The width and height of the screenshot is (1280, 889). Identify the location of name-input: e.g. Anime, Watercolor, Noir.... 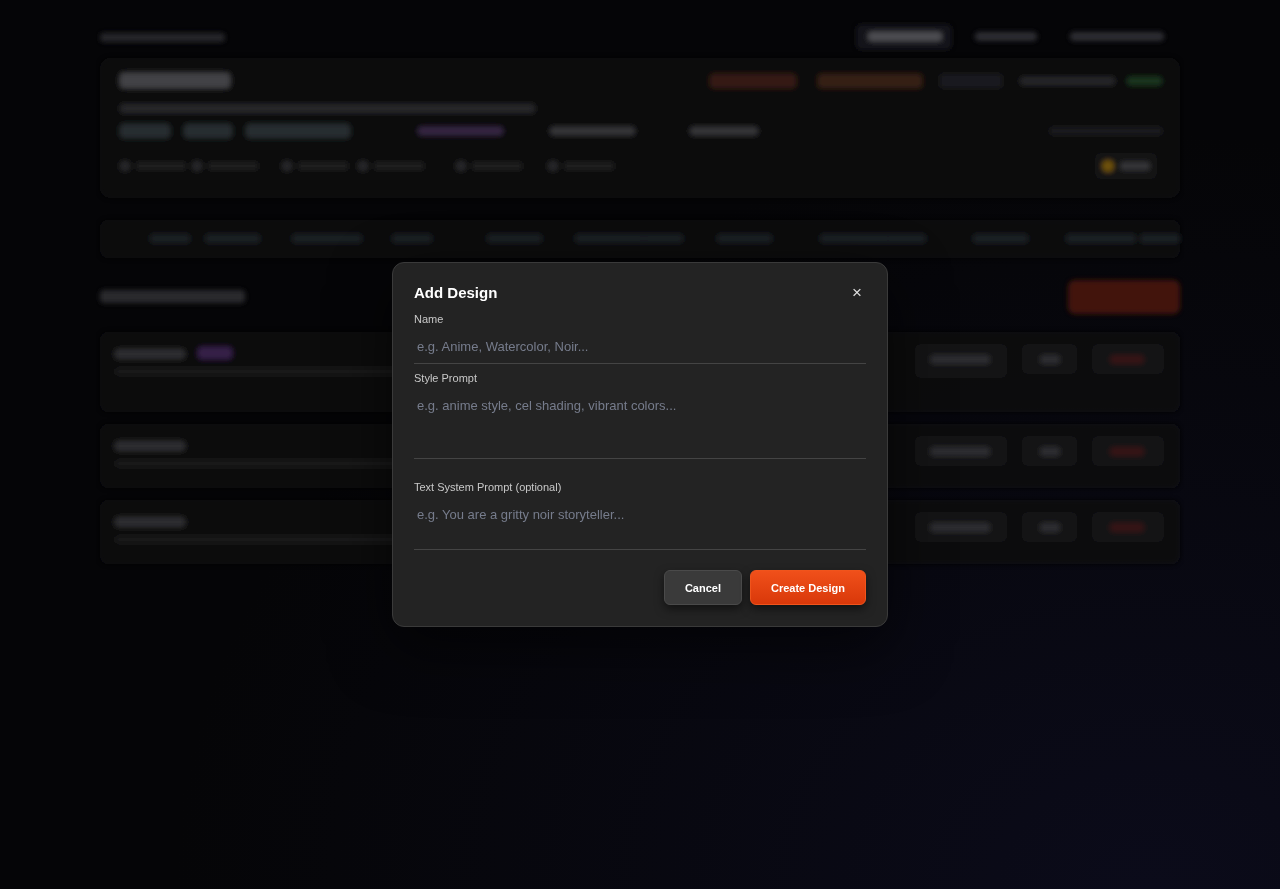
(640, 347).